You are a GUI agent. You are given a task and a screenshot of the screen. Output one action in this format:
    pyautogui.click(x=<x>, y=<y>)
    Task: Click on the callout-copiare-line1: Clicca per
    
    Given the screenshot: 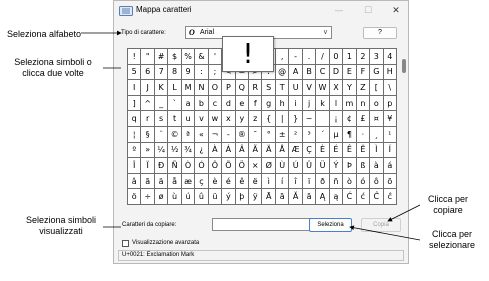 What is the action you would take?
    pyautogui.click(x=447, y=199)
    